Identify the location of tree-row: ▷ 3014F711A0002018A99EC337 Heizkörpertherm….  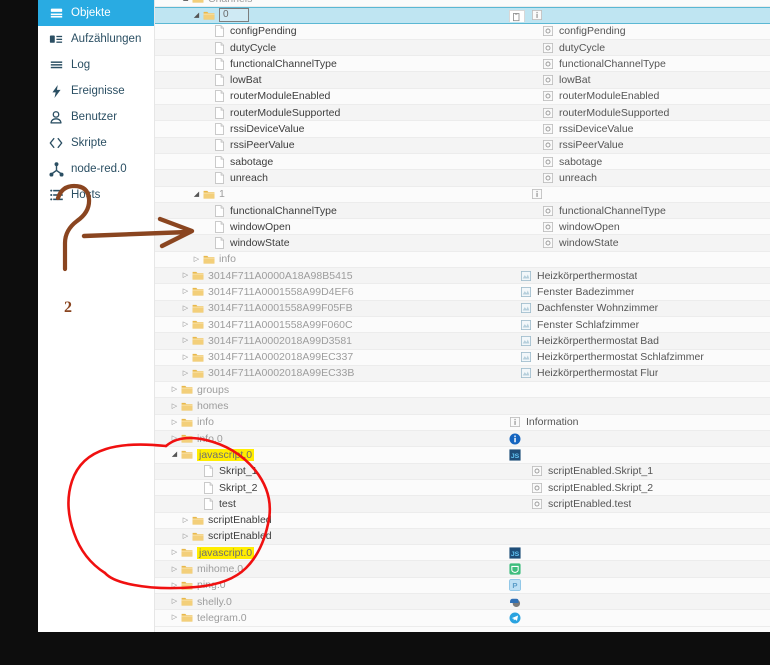
(462, 358).